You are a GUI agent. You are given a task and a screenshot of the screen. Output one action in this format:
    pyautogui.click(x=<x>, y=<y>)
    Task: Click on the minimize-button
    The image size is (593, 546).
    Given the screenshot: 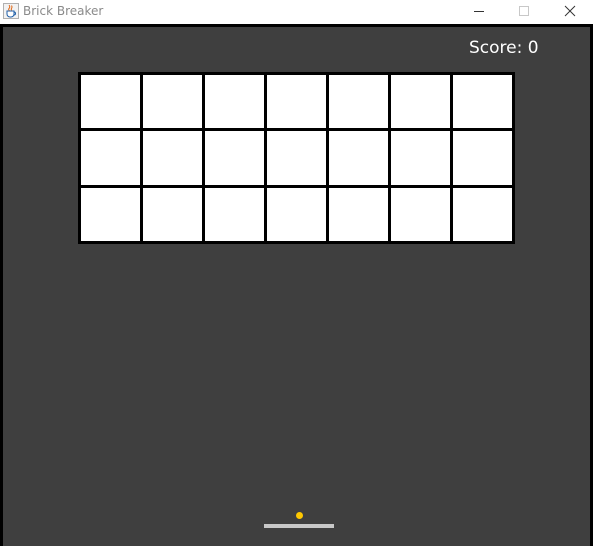 What is the action you would take?
    pyautogui.click(x=479, y=12)
    